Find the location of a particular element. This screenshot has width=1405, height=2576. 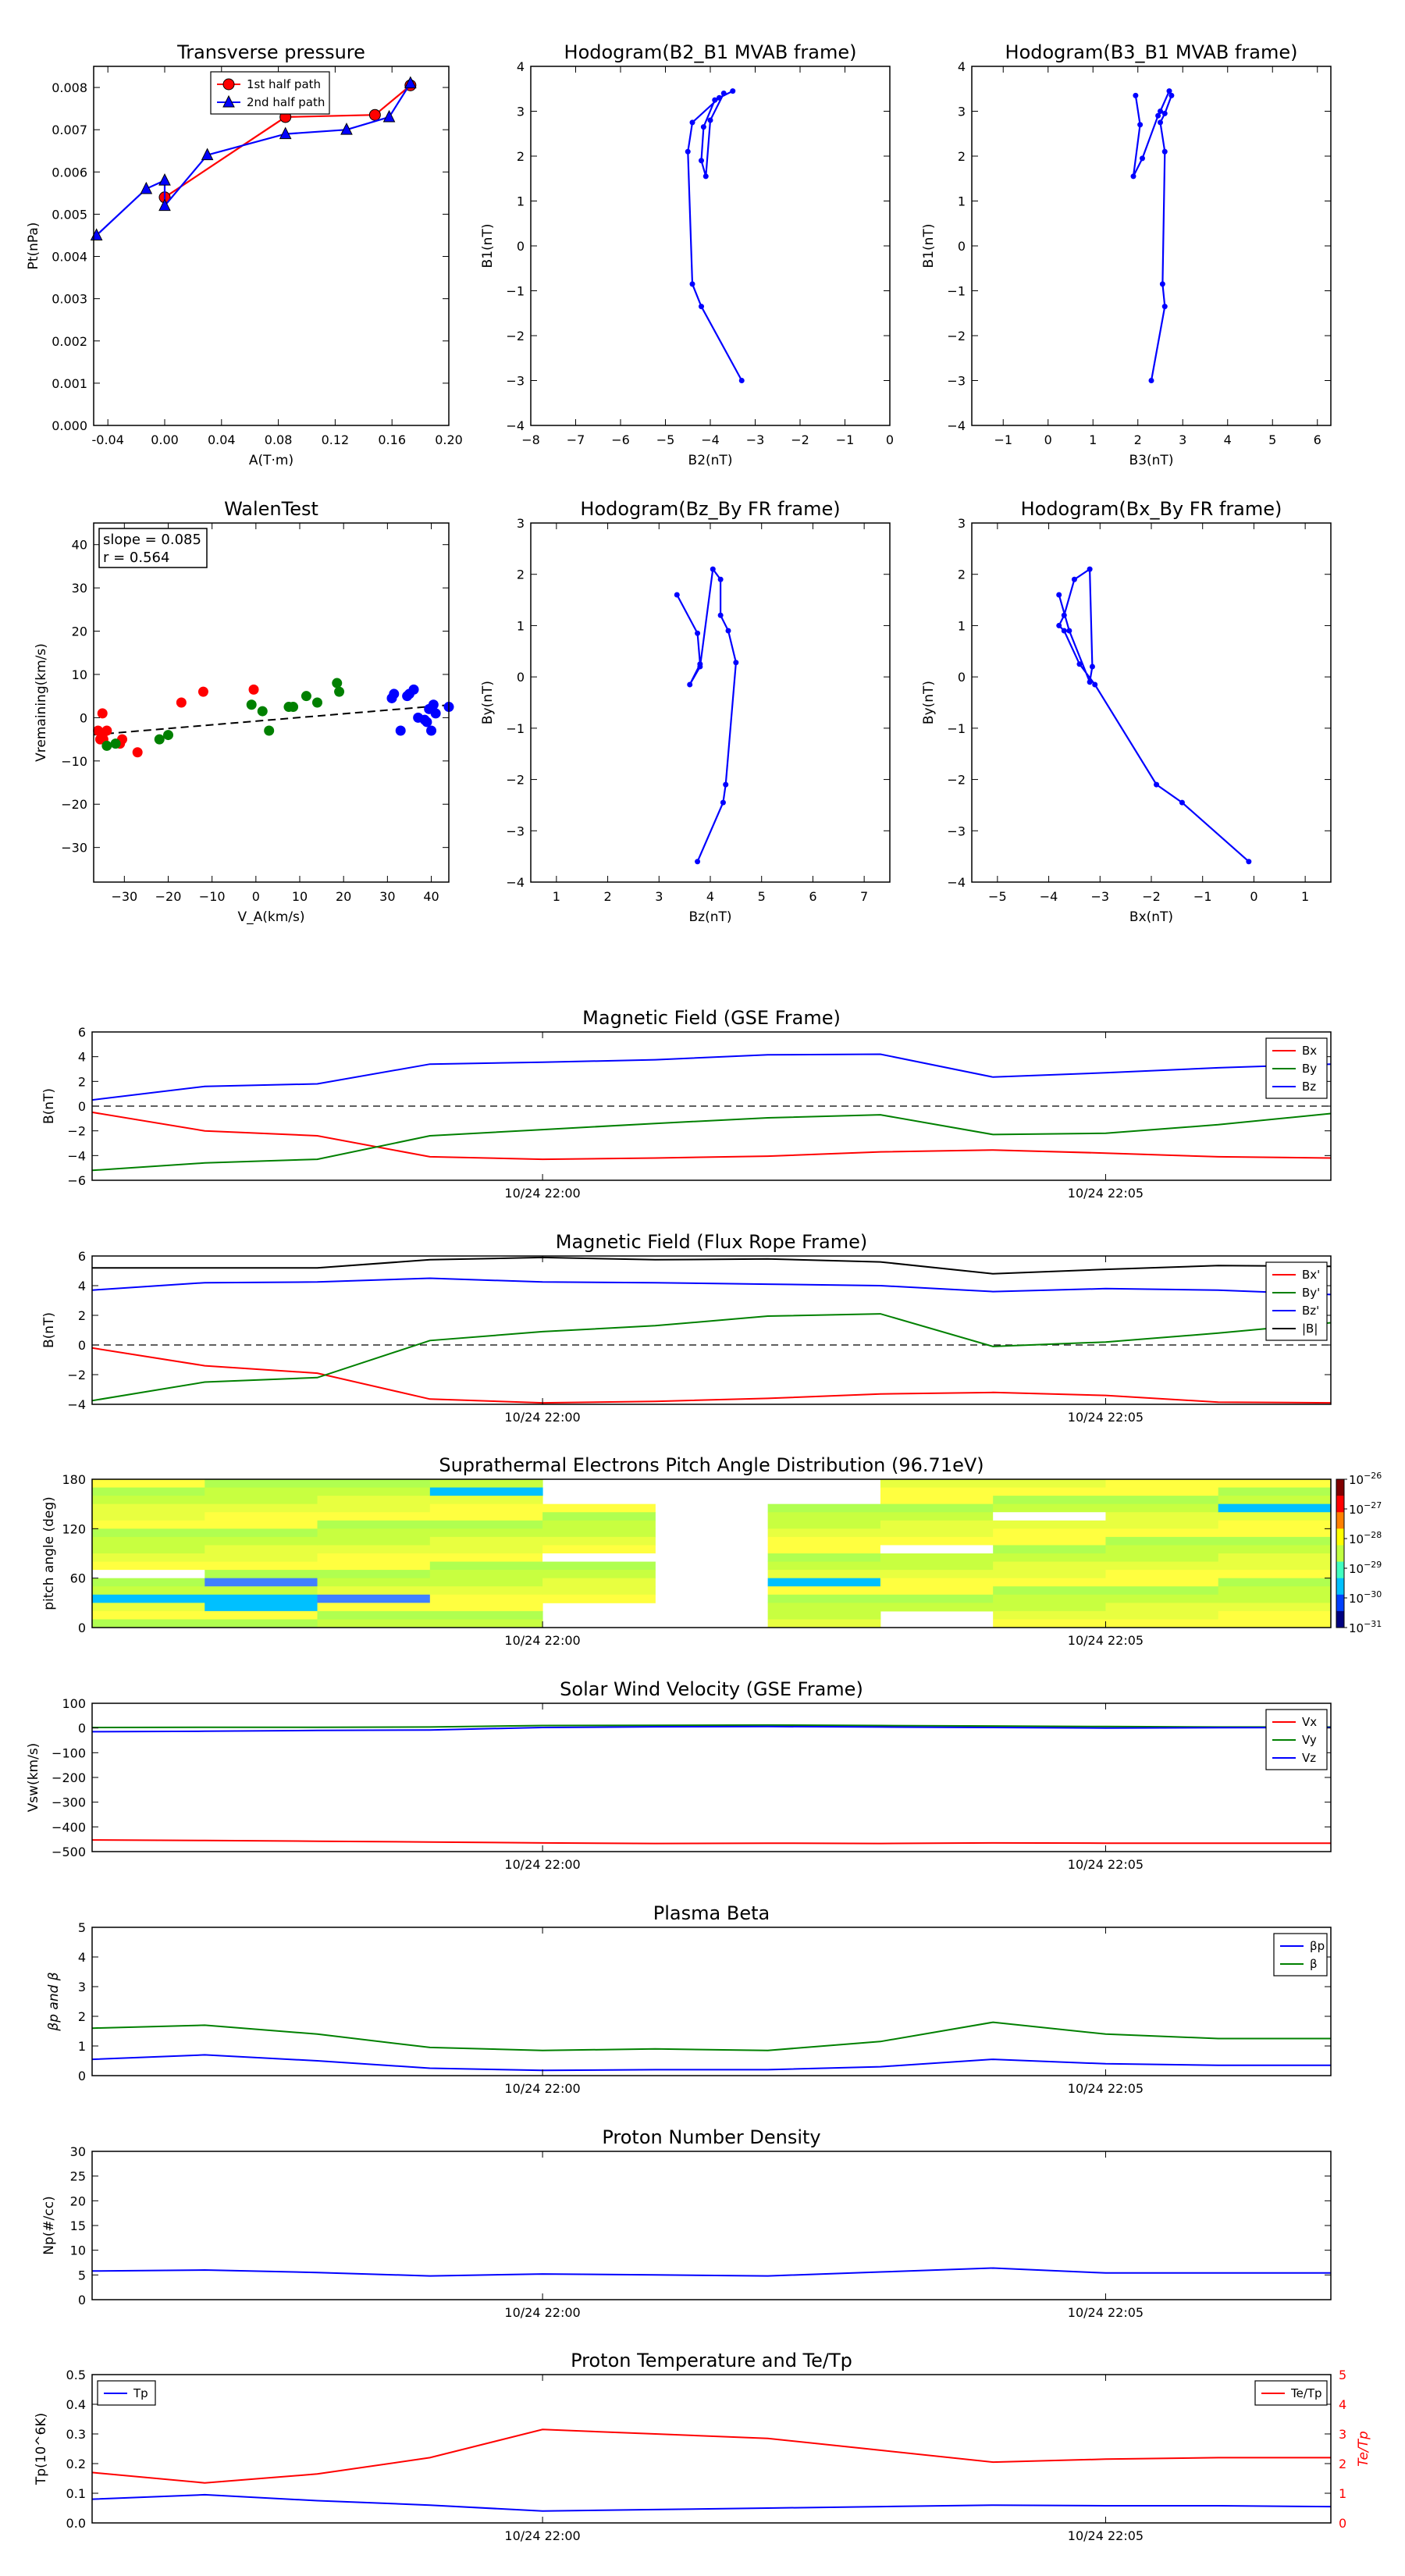

y-axis-label: By(nT) is located at coordinates (929, 702).